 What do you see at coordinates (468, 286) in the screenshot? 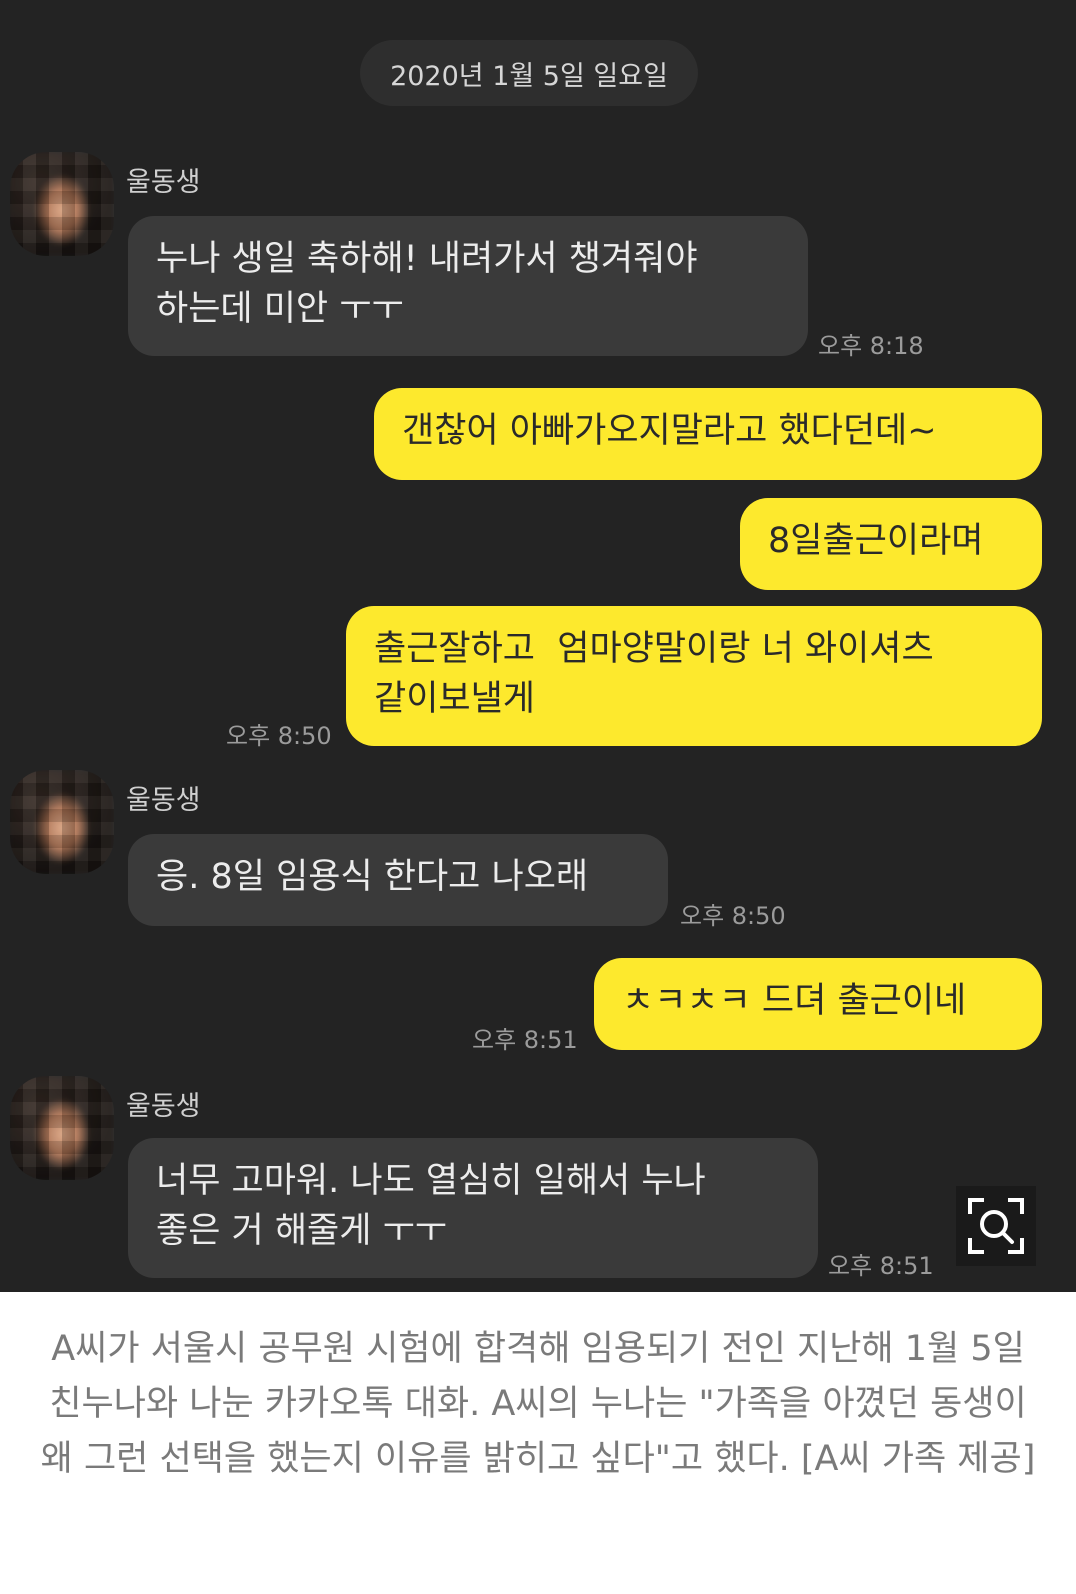
I see `incoming-message: 누나 생일 축하해! 내려가서 챙겨줘야 하는데 미안 ㅜㅜ` at bounding box center [468, 286].